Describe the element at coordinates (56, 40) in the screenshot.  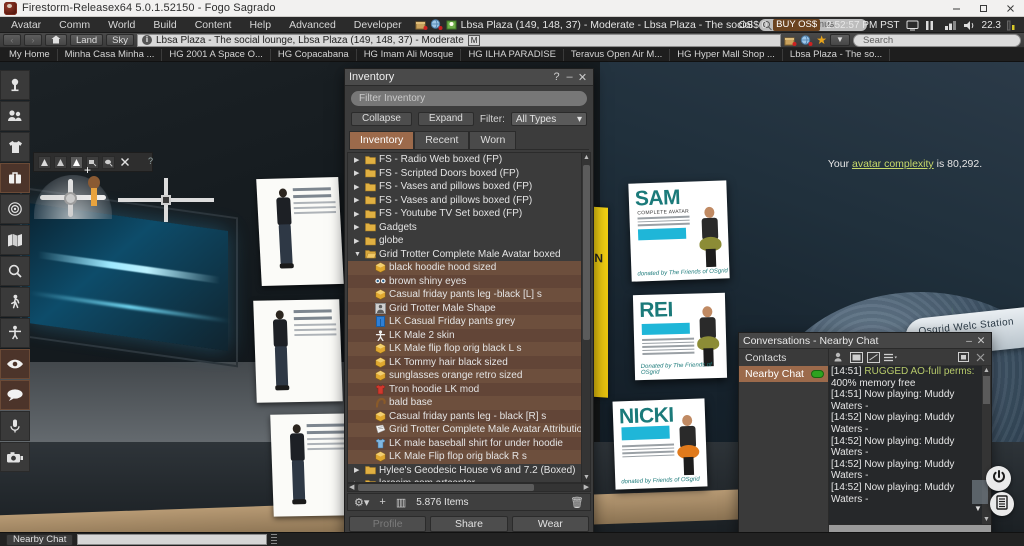
I see `home-icon` at that location.